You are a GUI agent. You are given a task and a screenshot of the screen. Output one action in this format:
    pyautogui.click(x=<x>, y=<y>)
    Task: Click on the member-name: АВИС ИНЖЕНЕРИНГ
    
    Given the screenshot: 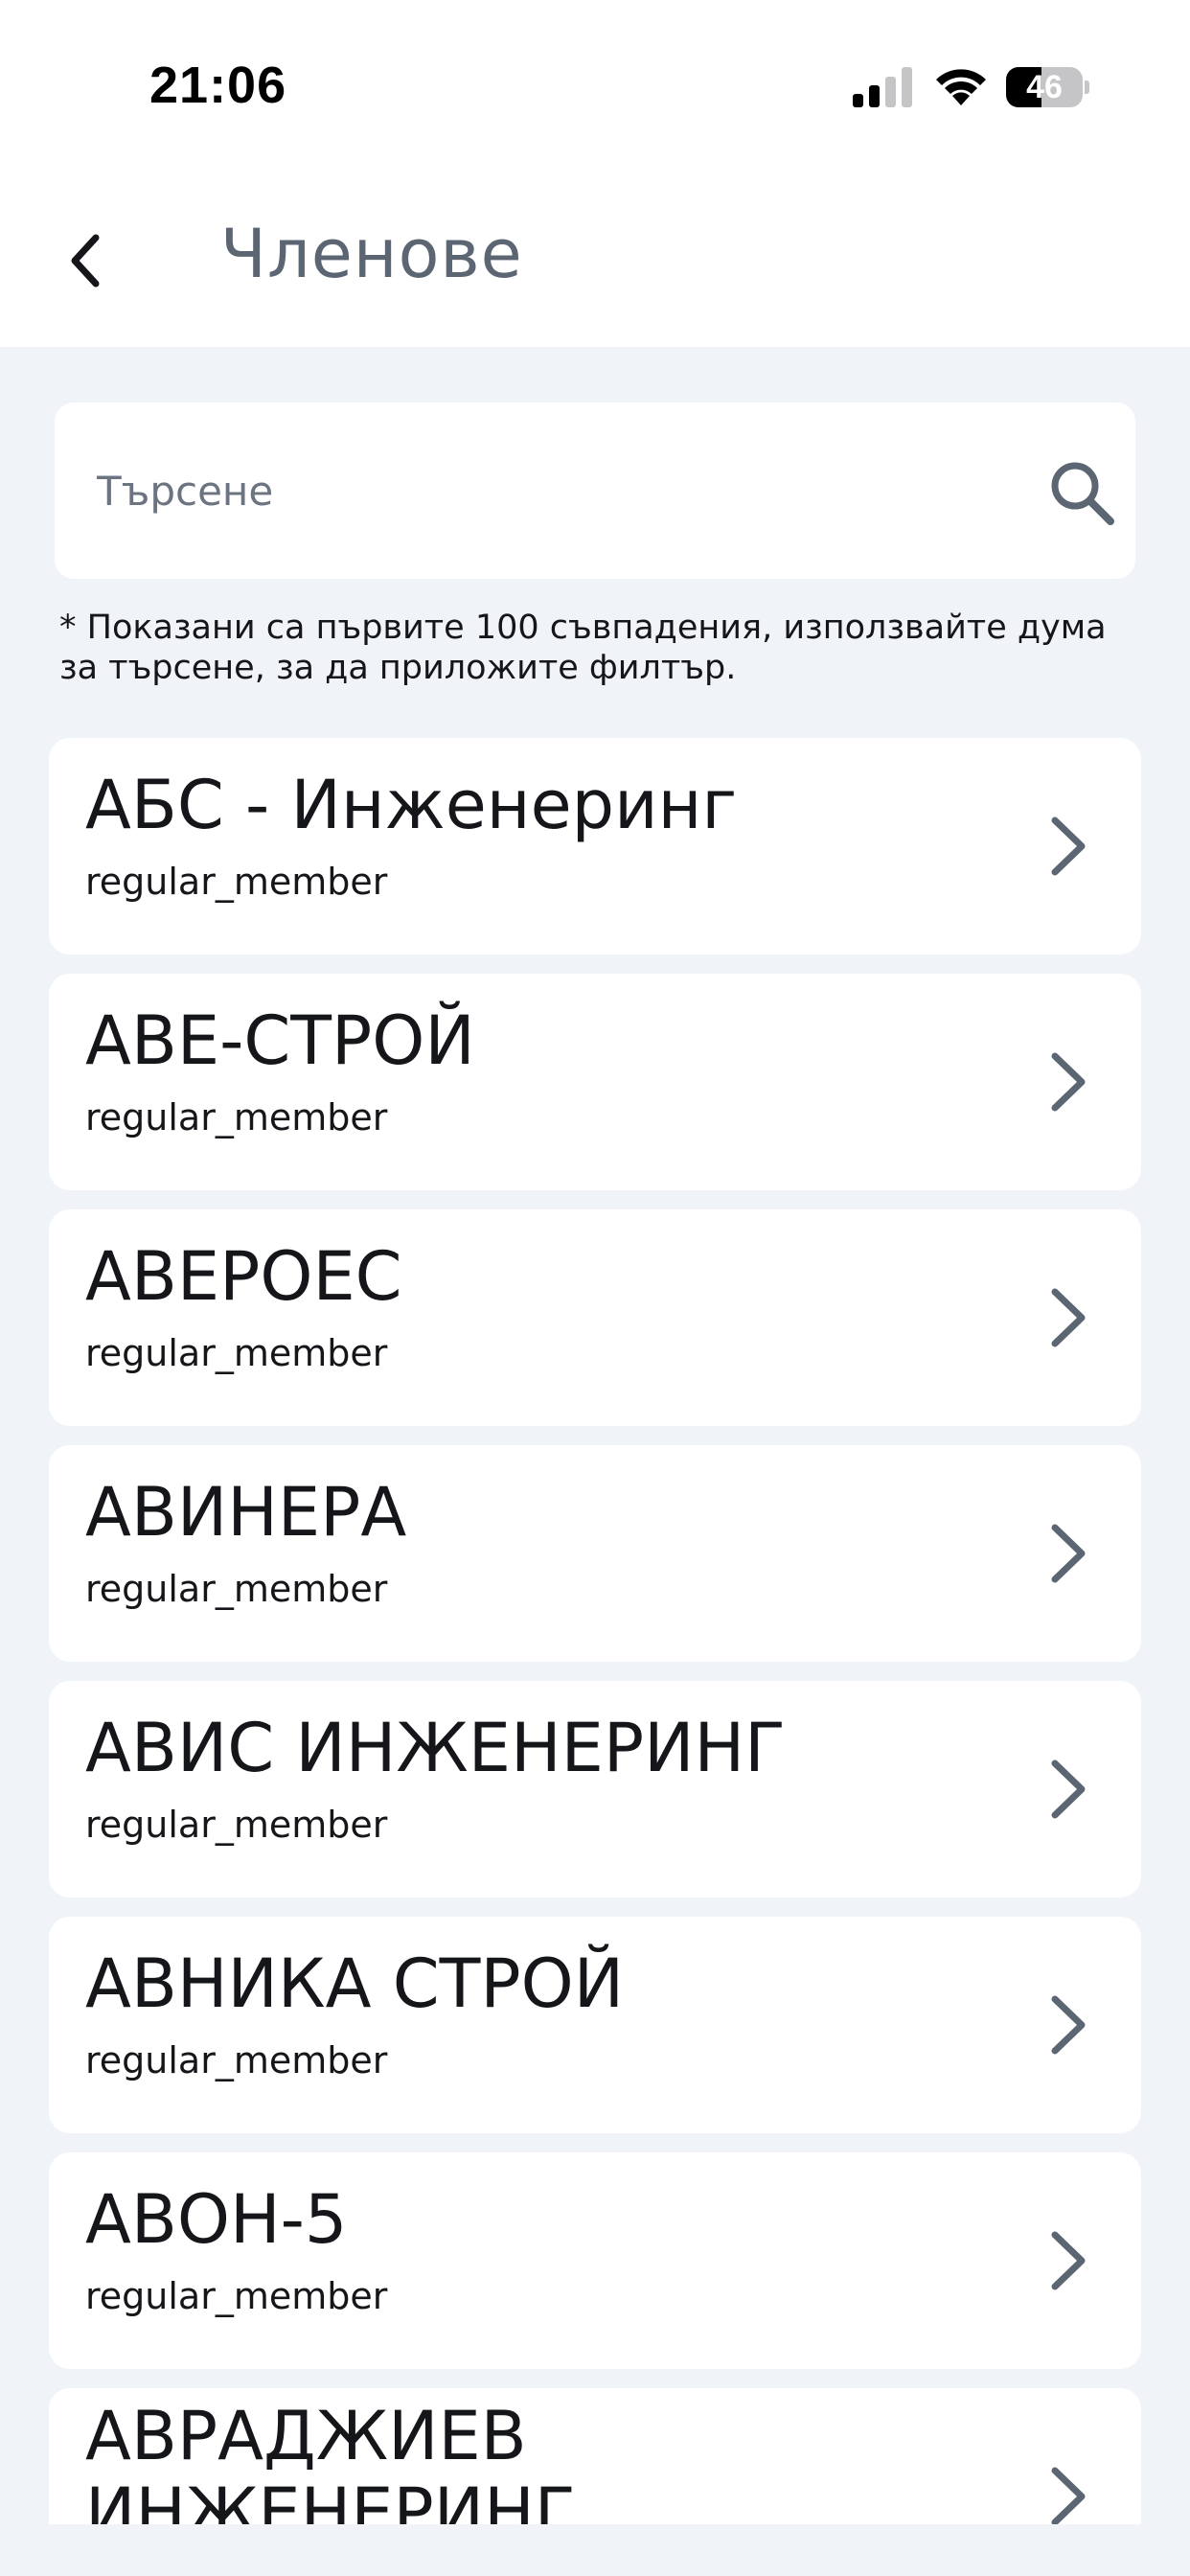 What is the action you would take?
    pyautogui.click(x=436, y=1748)
    